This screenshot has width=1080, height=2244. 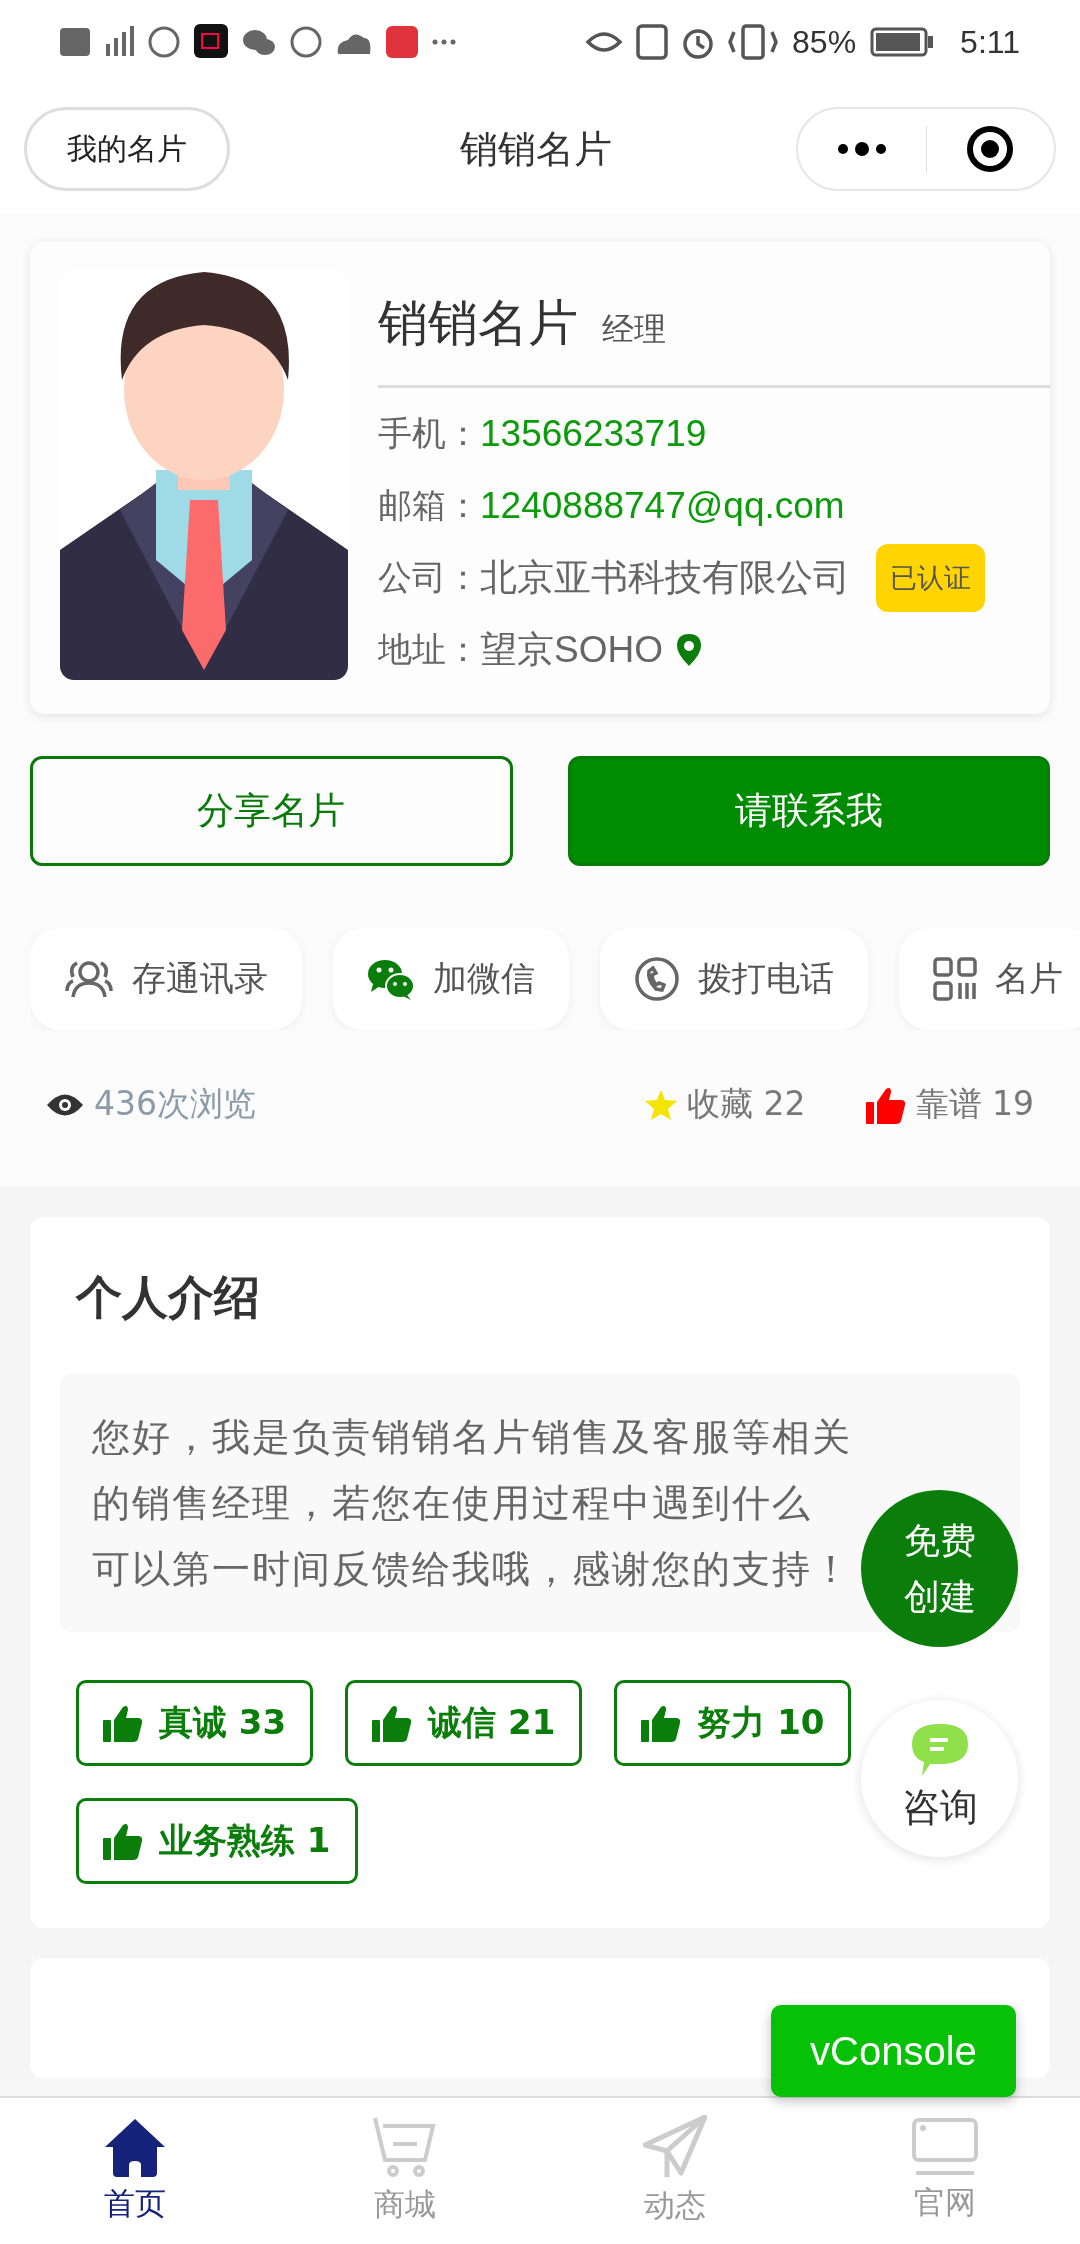 What do you see at coordinates (974, 1104) in the screenshot?
I see `like-count: 靠谱 19` at bounding box center [974, 1104].